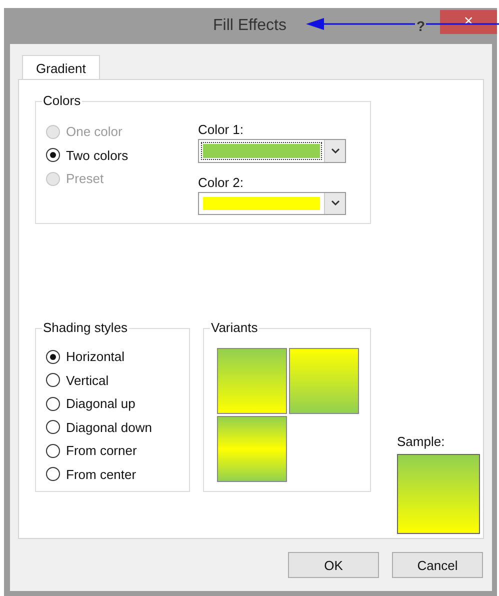 This screenshot has height=596, width=499. Describe the element at coordinates (421, 441) in the screenshot. I see `sample-label: Sample:` at that location.